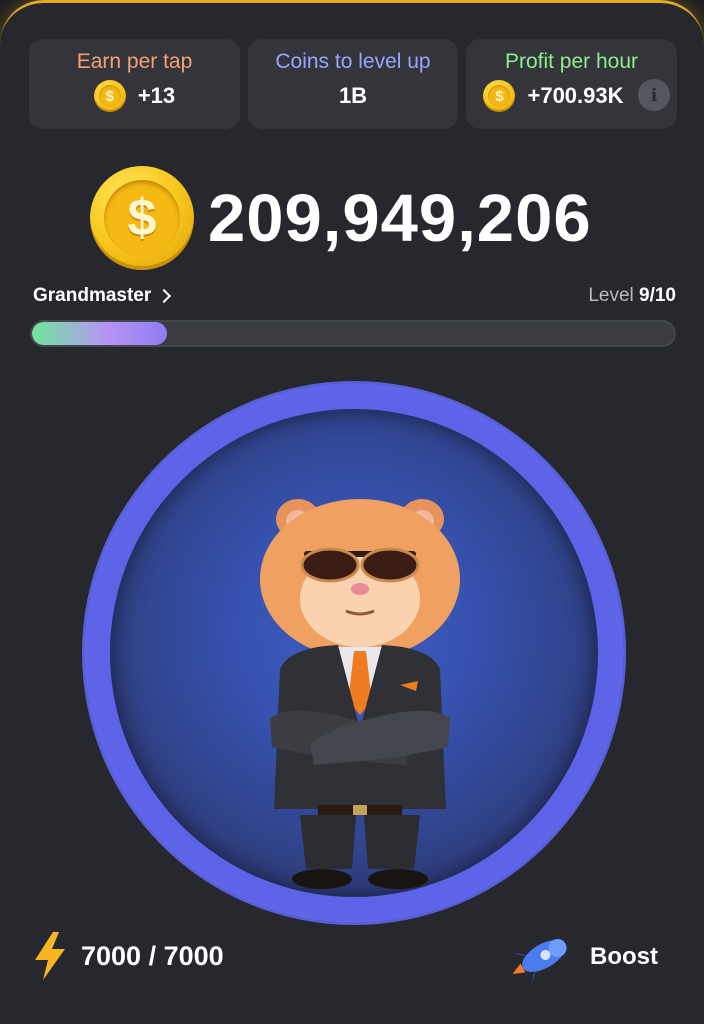 The width and height of the screenshot is (704, 1024). What do you see at coordinates (134, 84) in the screenshot?
I see `earn-per-tap-card: Earn per tap $ +13` at bounding box center [134, 84].